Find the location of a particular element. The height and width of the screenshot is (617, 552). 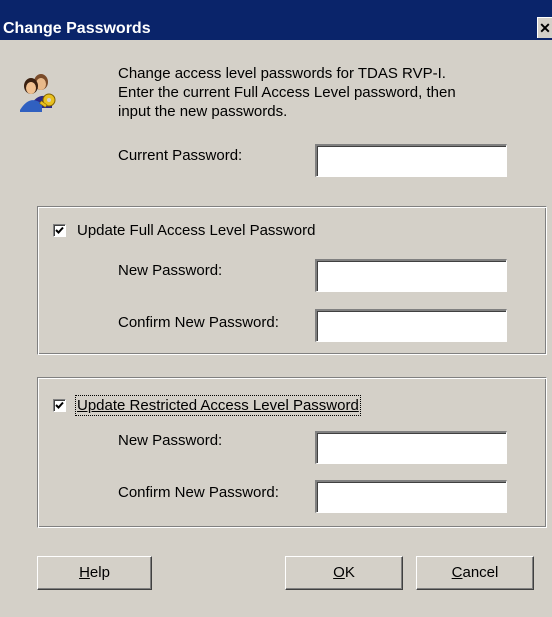

close-button: ✕ is located at coordinates (544, 27).